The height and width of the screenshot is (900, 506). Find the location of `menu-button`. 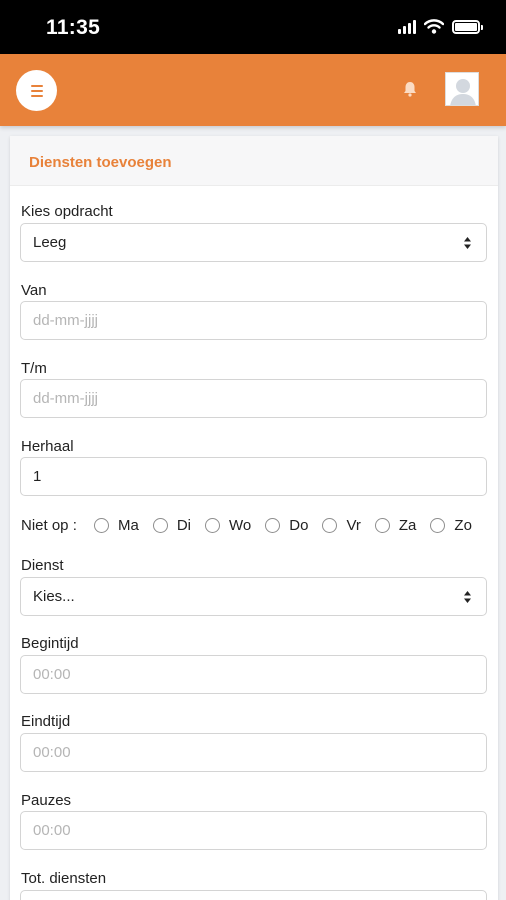

menu-button is located at coordinates (36, 90).